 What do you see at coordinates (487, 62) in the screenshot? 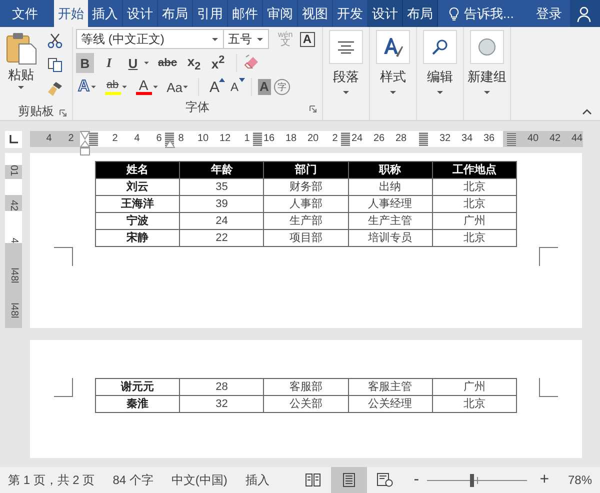
I see `ribbon-group-button: 新建组` at bounding box center [487, 62].